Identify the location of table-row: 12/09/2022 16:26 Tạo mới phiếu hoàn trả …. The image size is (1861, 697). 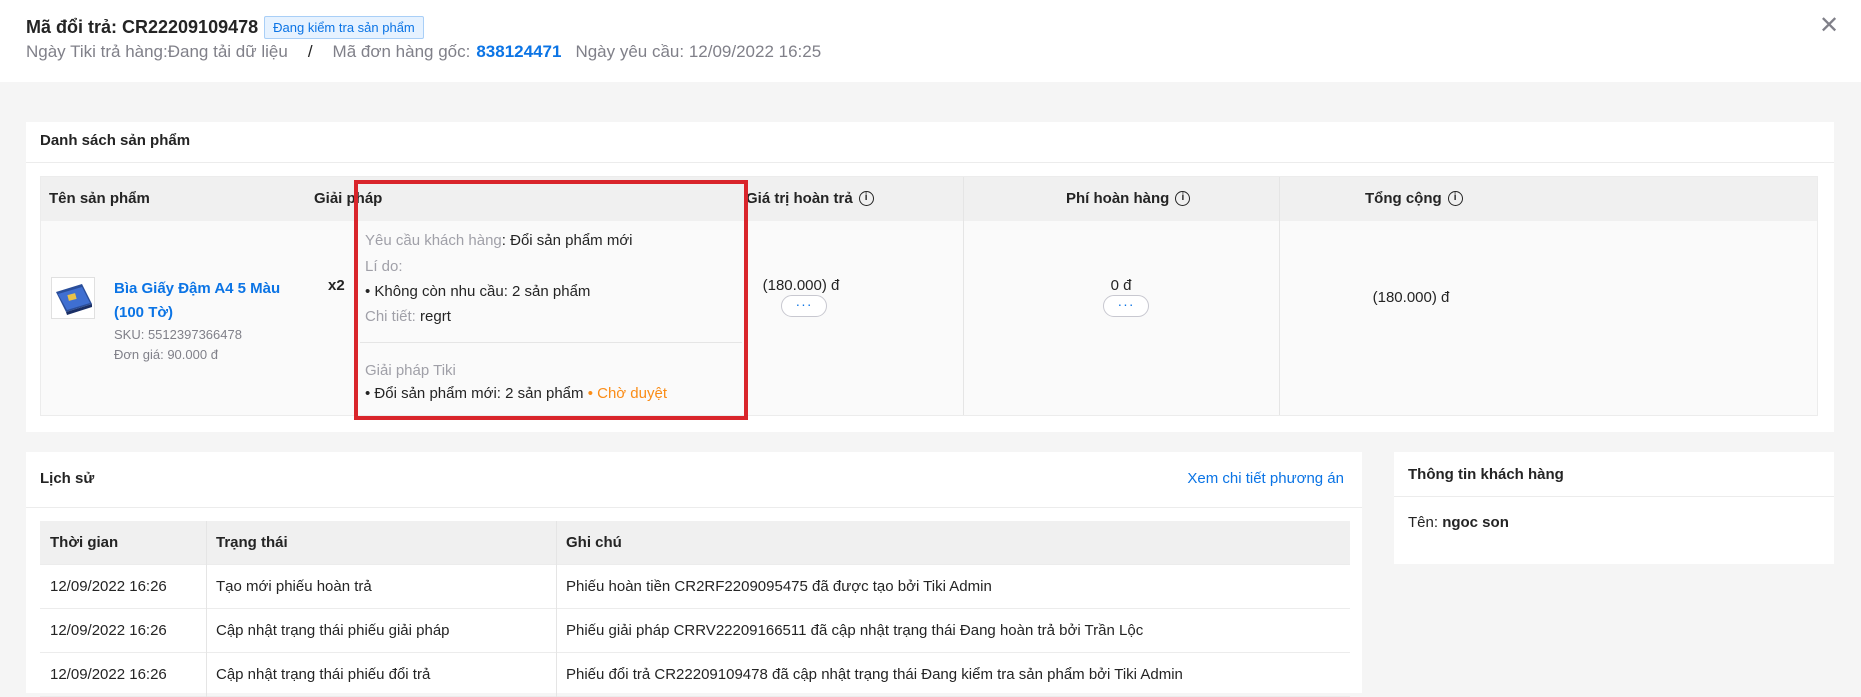
(695, 587).